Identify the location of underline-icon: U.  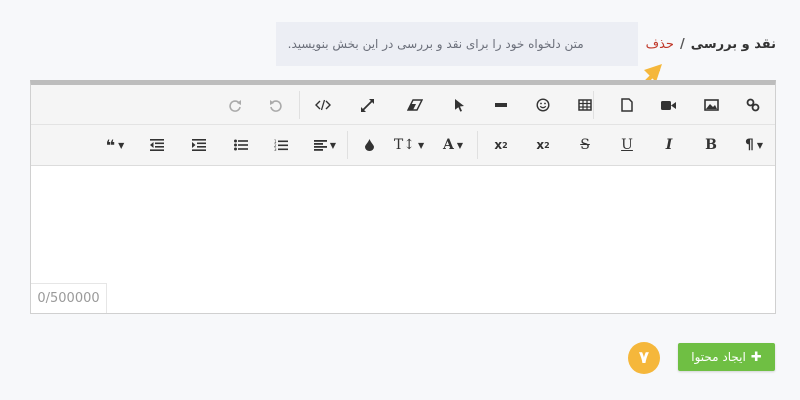
(627, 145).